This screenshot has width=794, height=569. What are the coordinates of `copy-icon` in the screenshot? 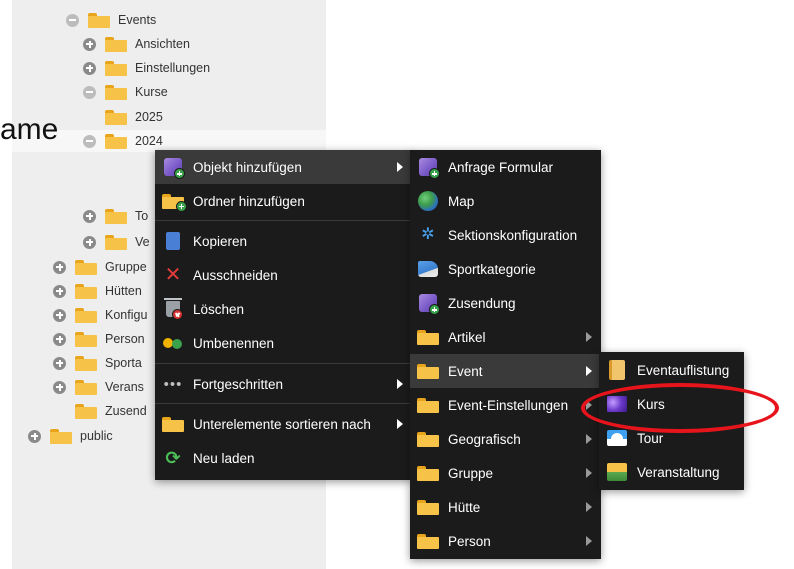 It's located at (173, 241).